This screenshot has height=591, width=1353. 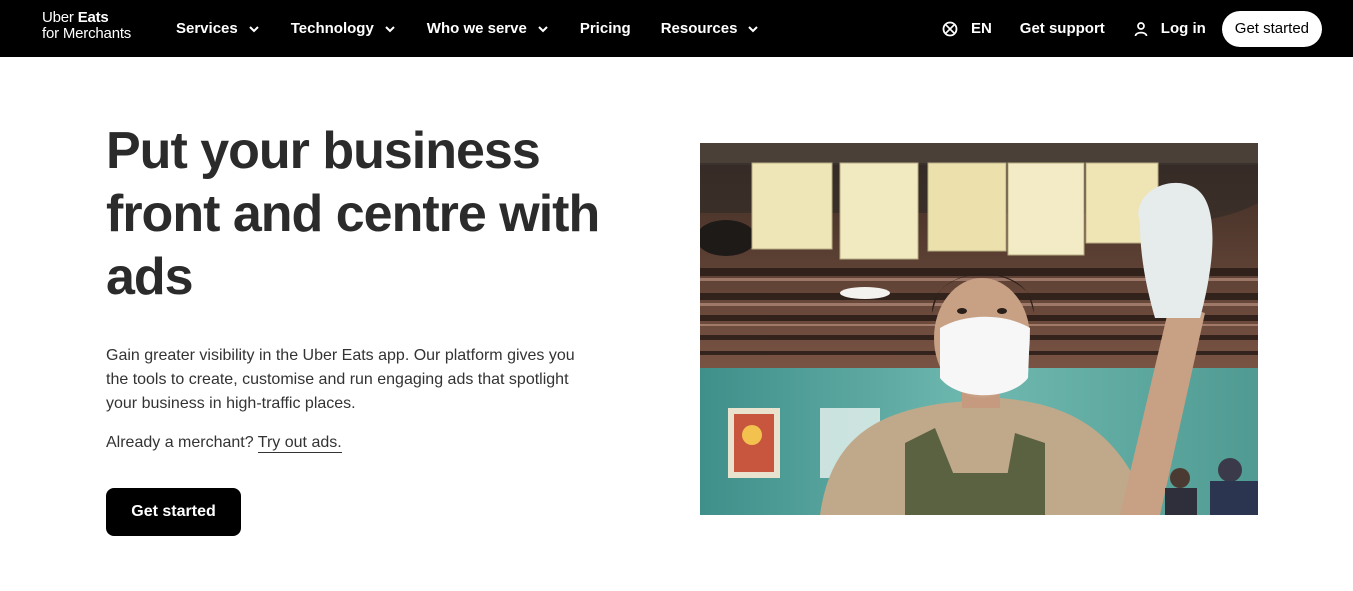 What do you see at coordinates (207, 28) in the screenshot?
I see `nav-services-label: Services` at bounding box center [207, 28].